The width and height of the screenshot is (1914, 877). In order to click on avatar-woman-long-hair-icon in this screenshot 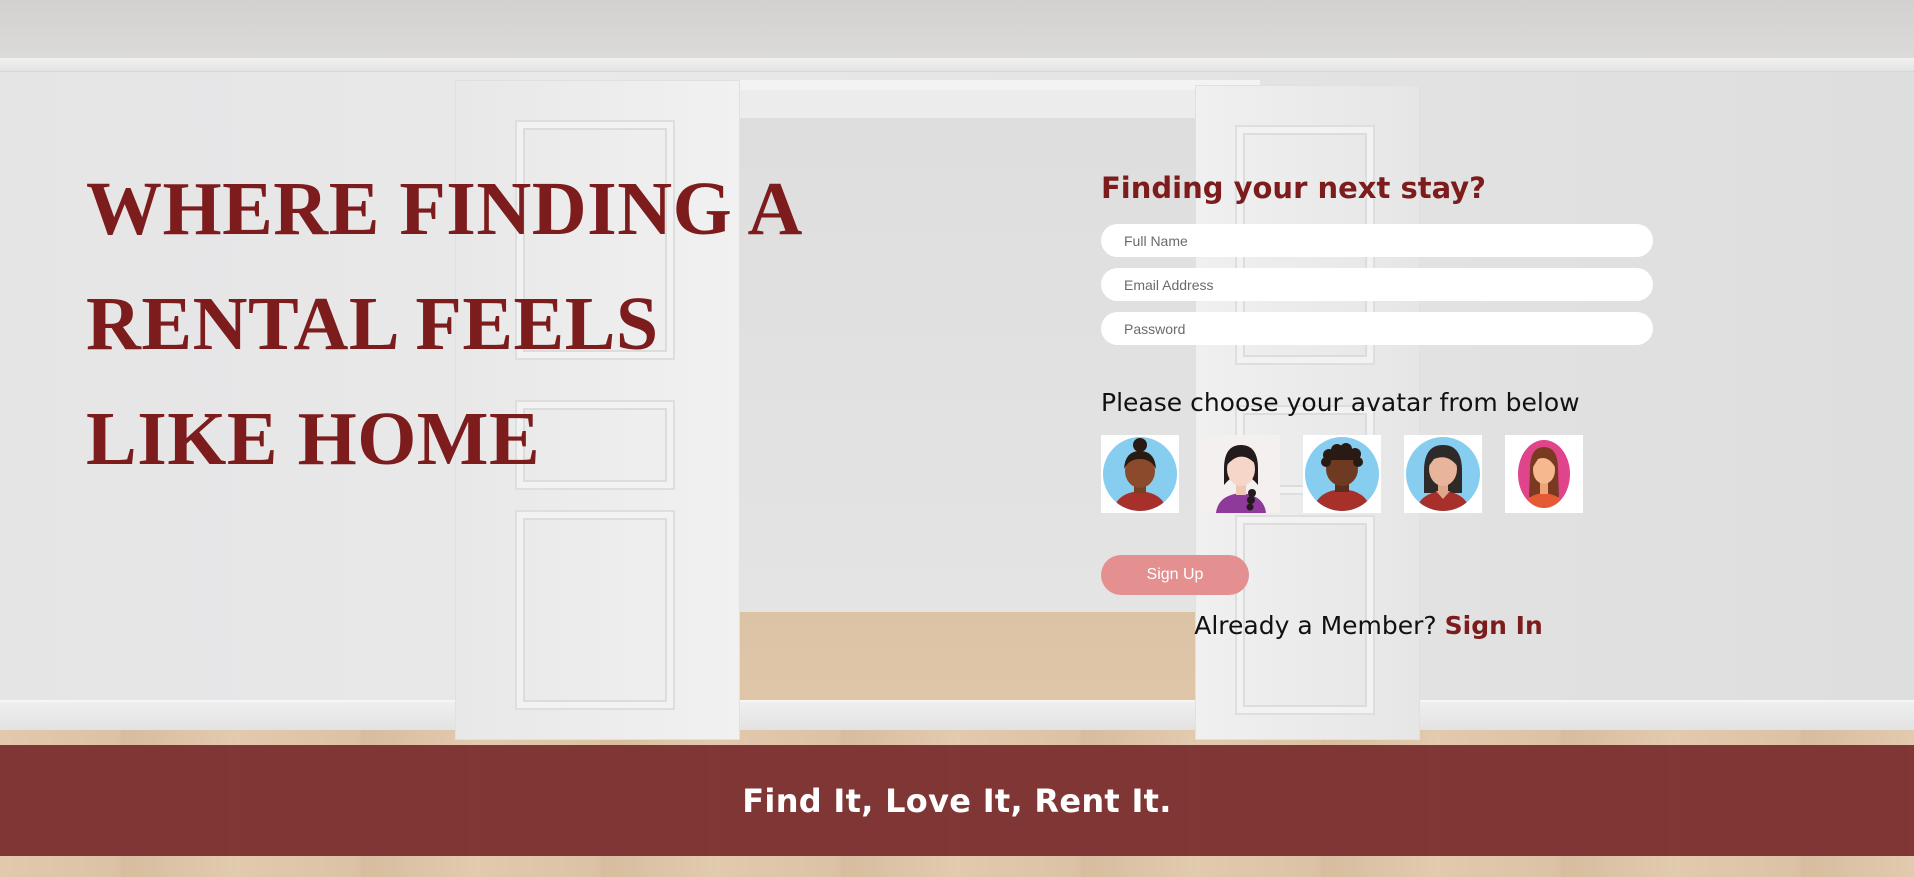, I will do `click(1544, 474)`.